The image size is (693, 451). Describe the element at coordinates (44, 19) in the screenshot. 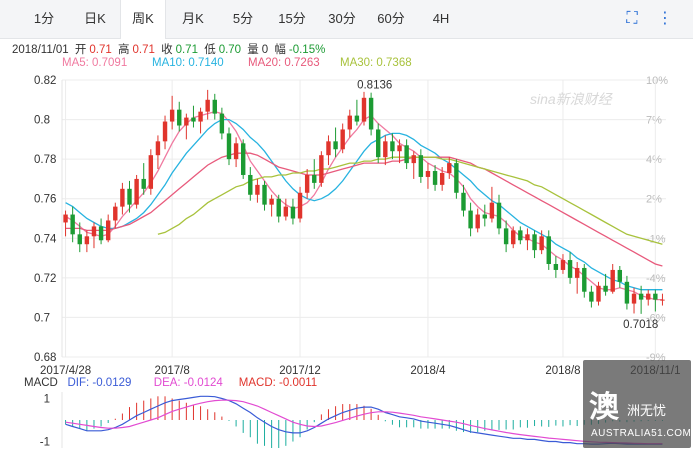

I see `tab-0: 1分` at that location.